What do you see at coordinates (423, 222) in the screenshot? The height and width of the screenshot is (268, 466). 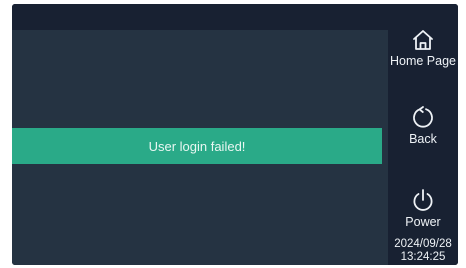 I see `power-label: Power` at bounding box center [423, 222].